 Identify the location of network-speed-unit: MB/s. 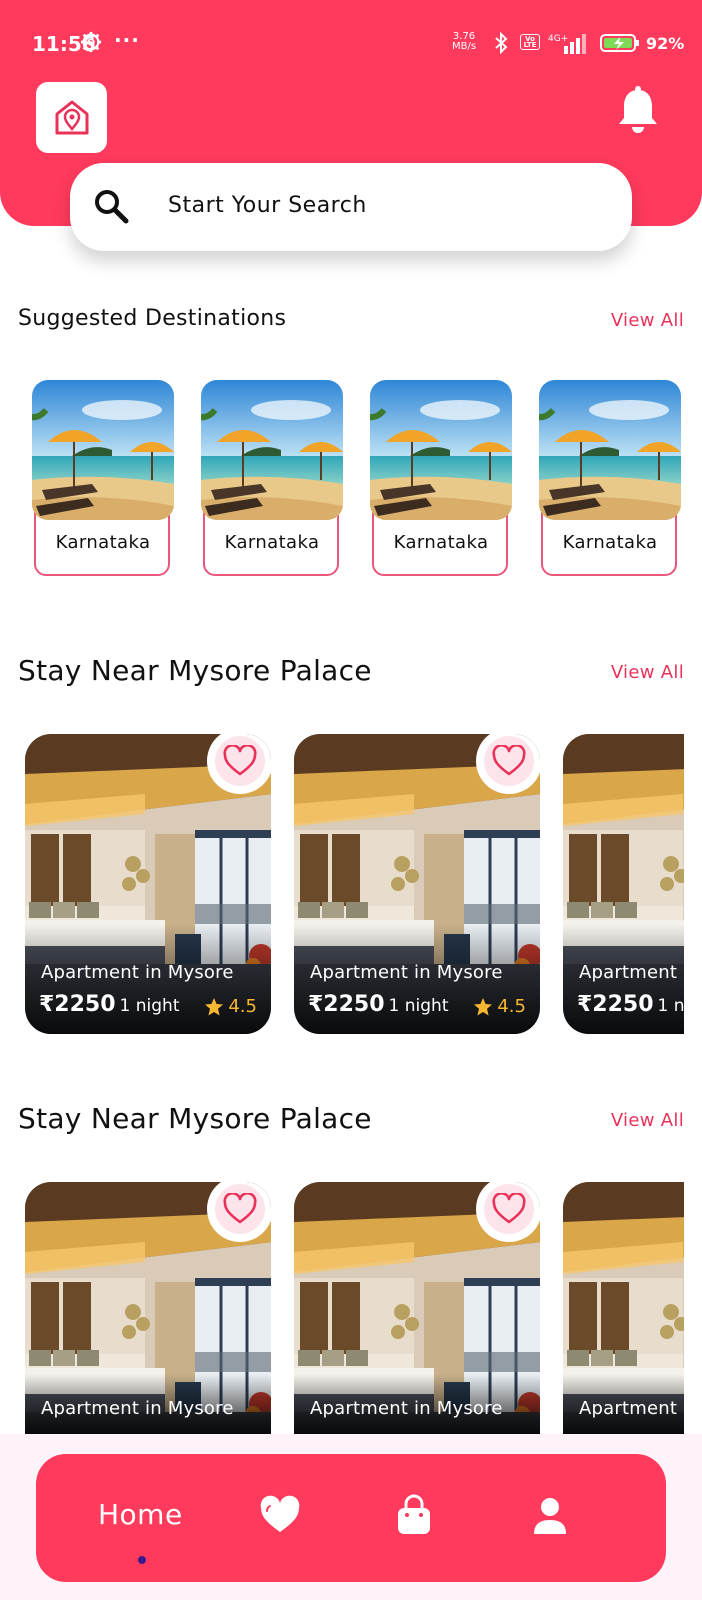
(464, 46).